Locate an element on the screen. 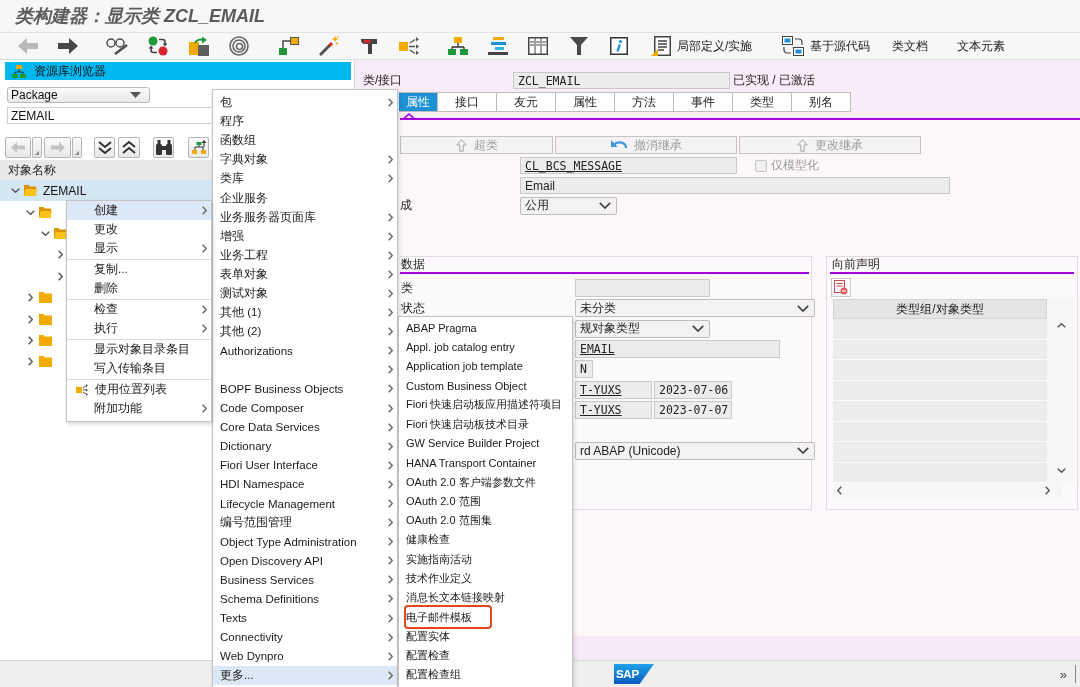 The height and width of the screenshot is (687, 1080). stamp-icon is located at coordinates (369, 46).